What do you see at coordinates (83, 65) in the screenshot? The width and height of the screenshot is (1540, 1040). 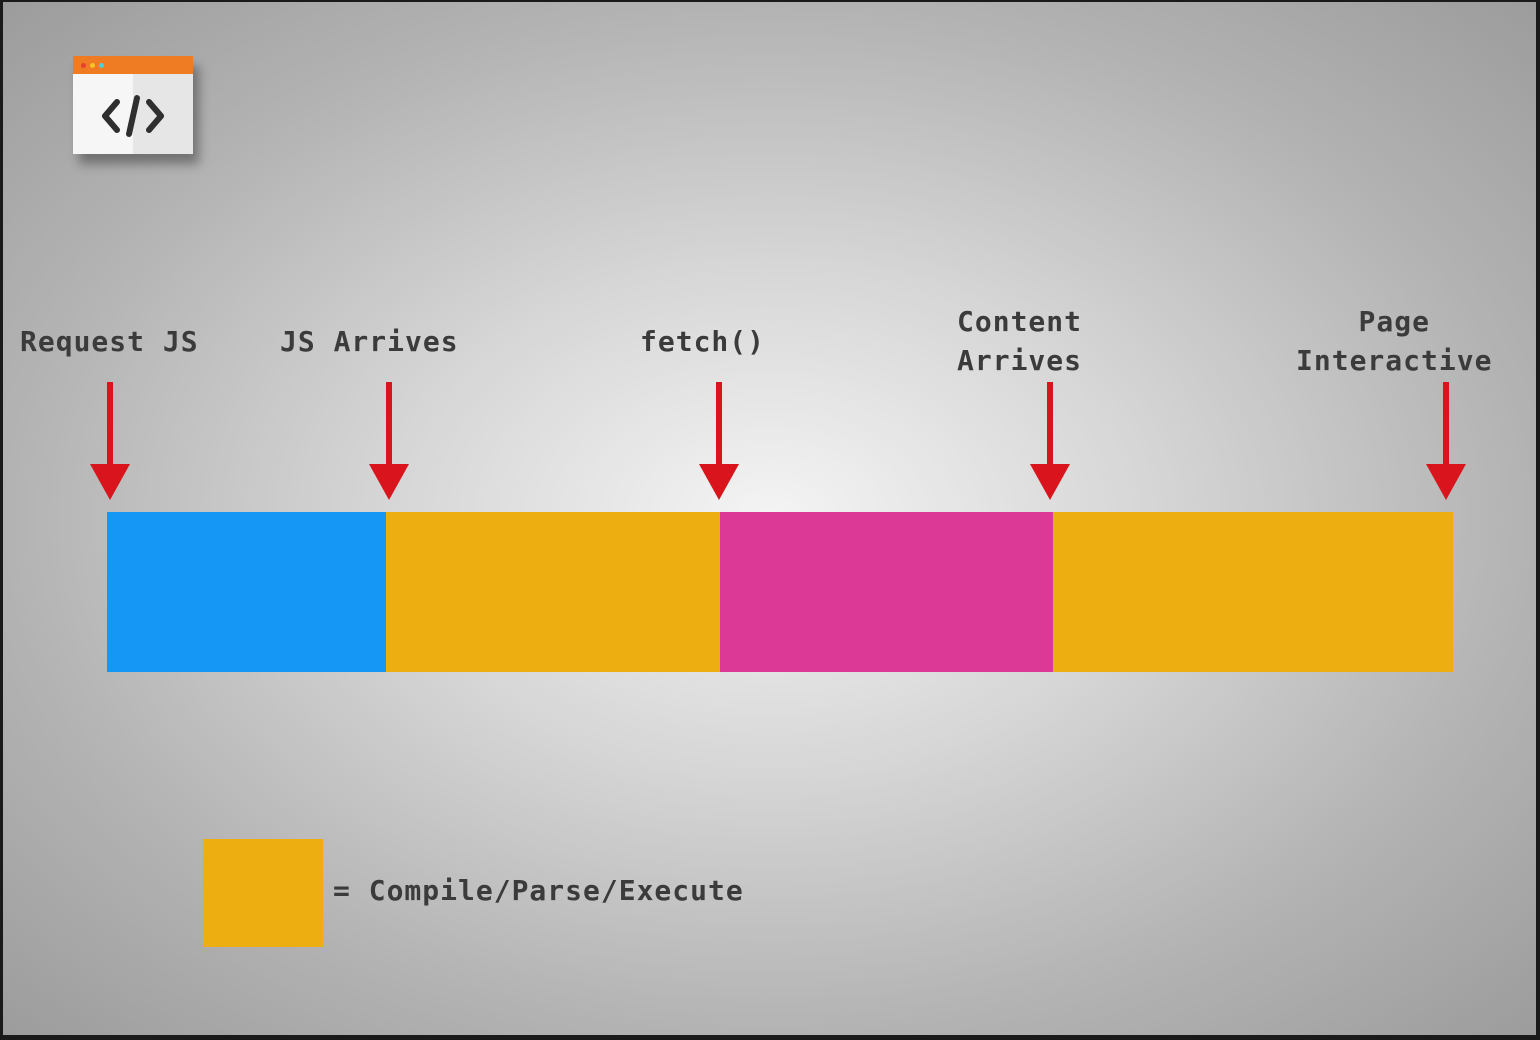 I see `window-dot-red` at bounding box center [83, 65].